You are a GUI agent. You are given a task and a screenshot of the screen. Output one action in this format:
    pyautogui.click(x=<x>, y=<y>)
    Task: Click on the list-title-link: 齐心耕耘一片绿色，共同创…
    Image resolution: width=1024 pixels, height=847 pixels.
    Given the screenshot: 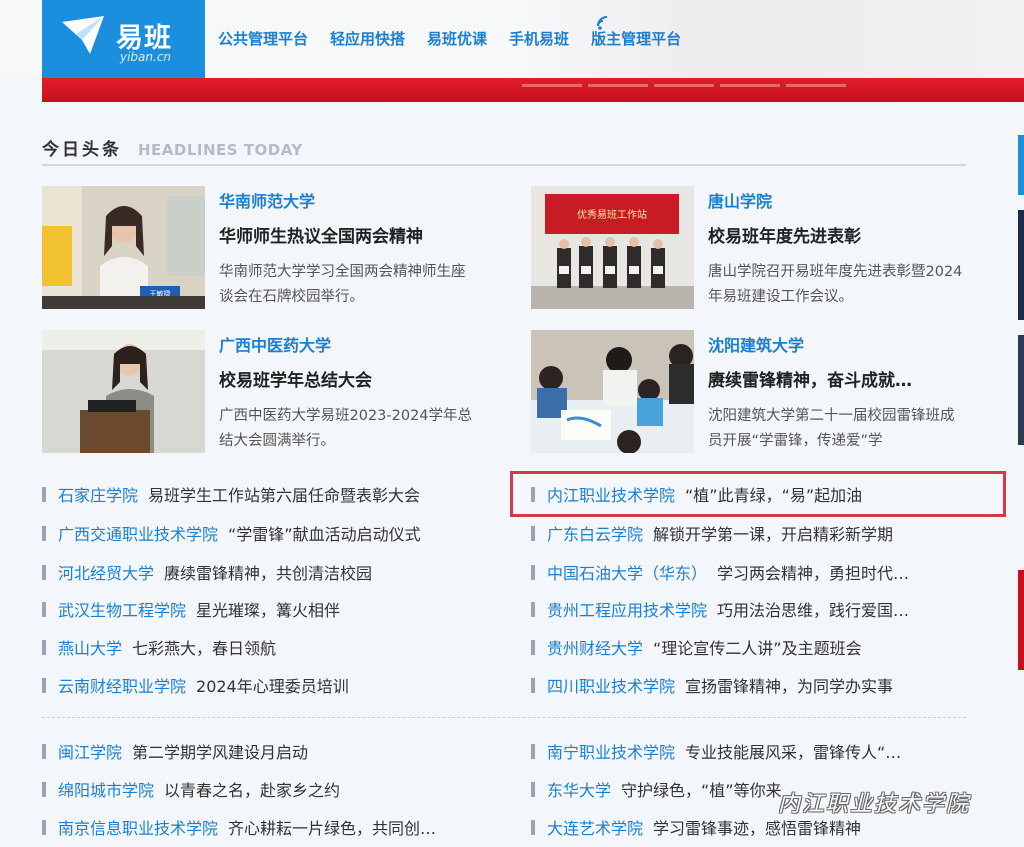 What is the action you would take?
    pyautogui.click(x=332, y=827)
    